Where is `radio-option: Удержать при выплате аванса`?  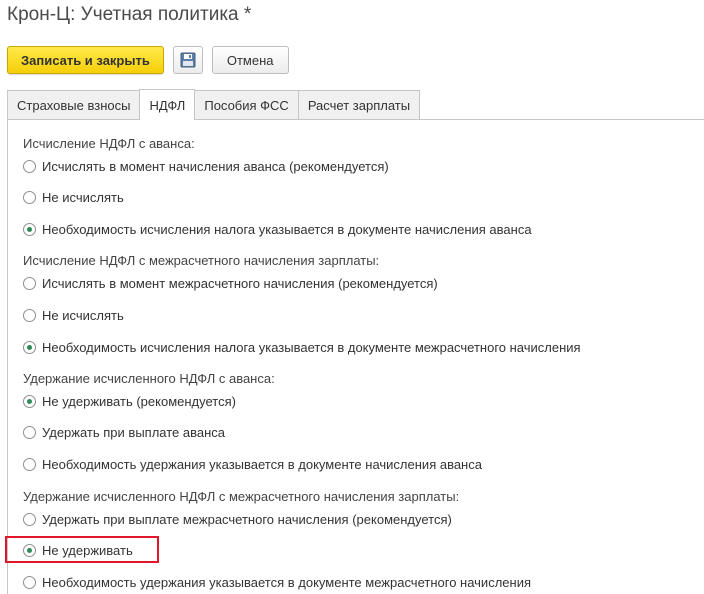
radio-option: Удержать при выплате аванса is located at coordinates (124, 432).